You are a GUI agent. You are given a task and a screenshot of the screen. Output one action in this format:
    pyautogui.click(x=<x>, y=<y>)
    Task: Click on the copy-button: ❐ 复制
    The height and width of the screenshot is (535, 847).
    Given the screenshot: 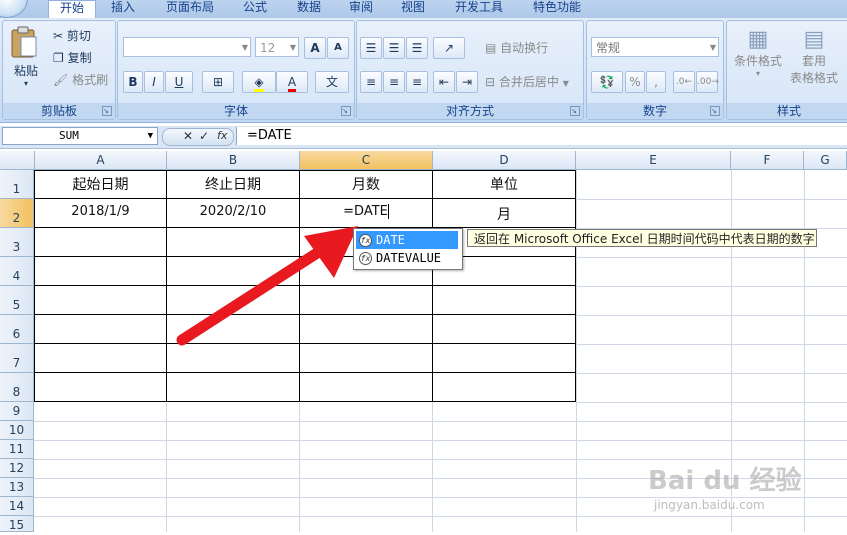 What is the action you would take?
    pyautogui.click(x=72, y=57)
    